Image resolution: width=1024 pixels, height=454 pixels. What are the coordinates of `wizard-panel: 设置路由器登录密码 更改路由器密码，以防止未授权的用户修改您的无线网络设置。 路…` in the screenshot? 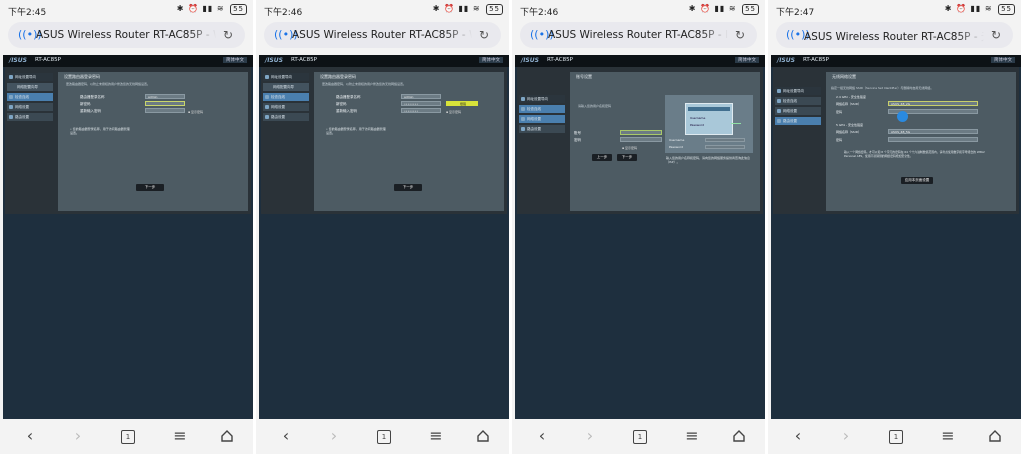 It's located at (409, 141).